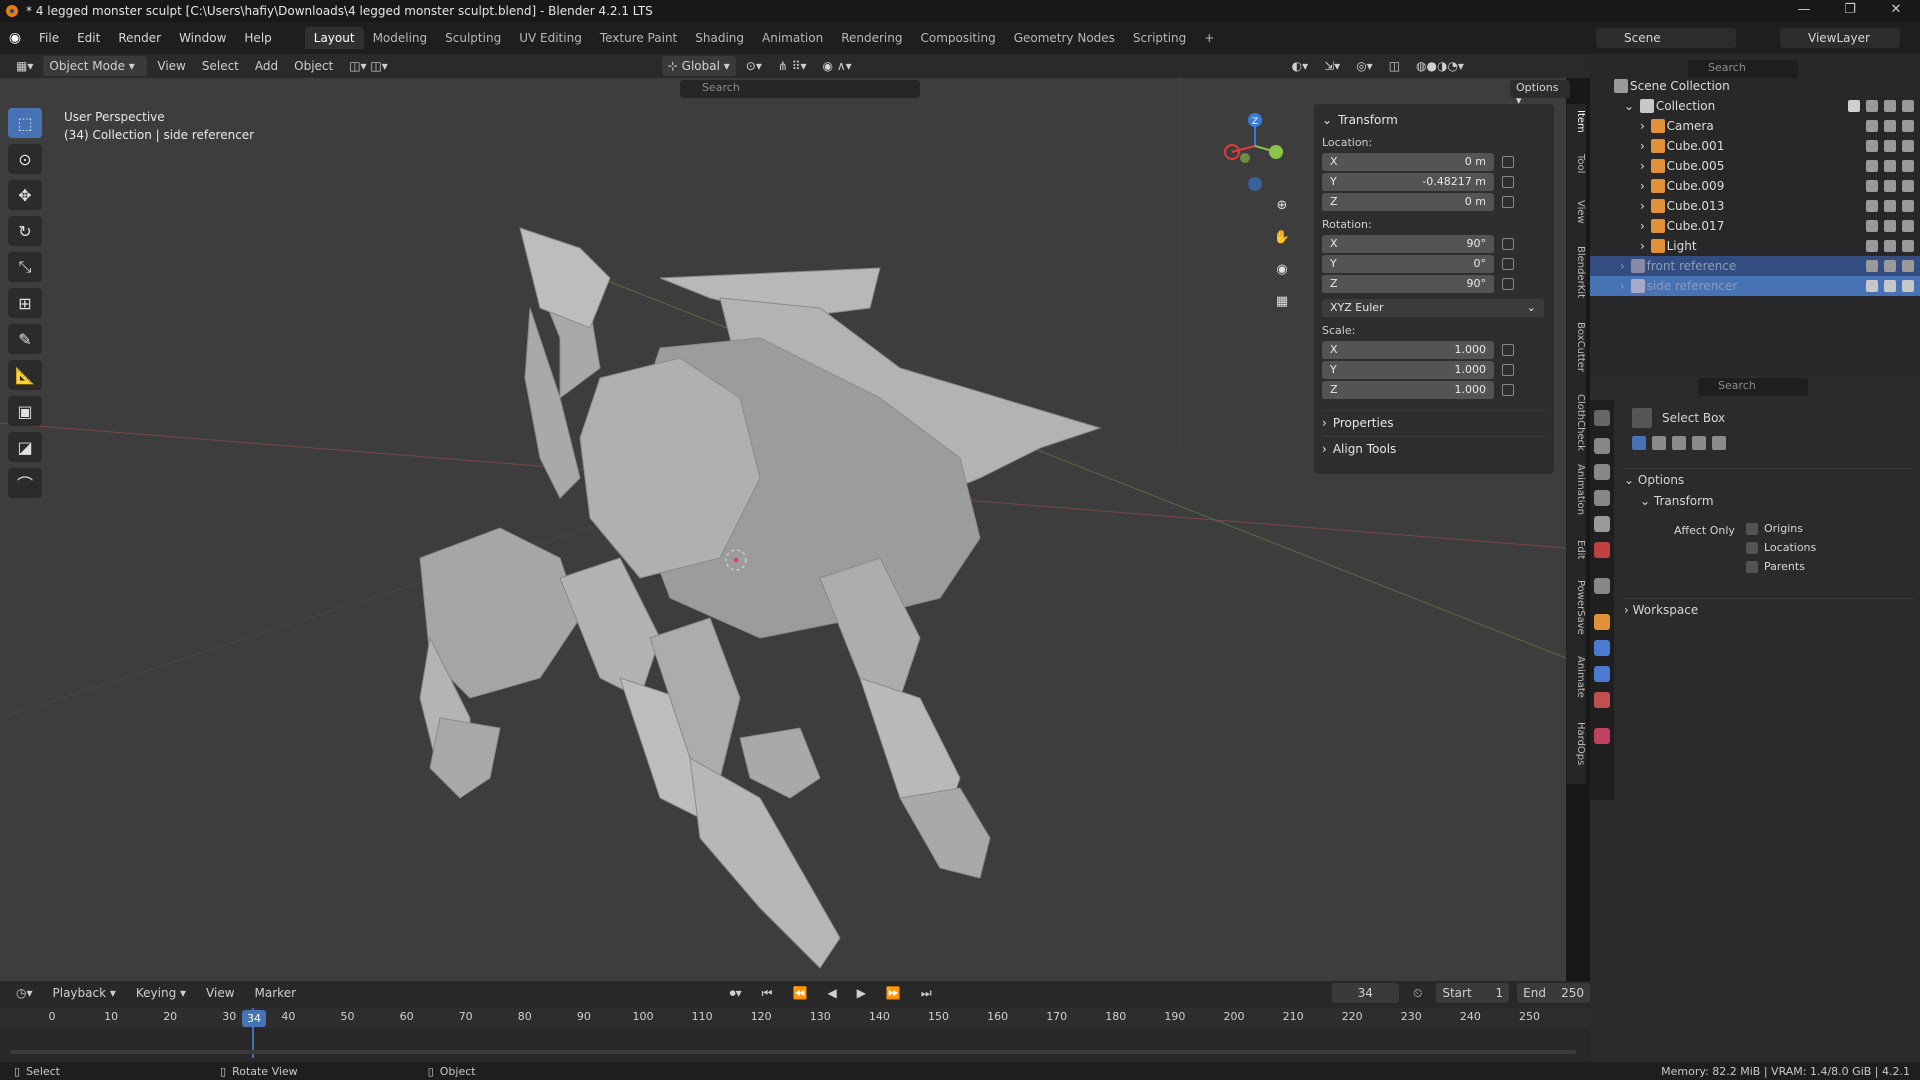  I want to click on world-tab-icon, so click(1602, 550).